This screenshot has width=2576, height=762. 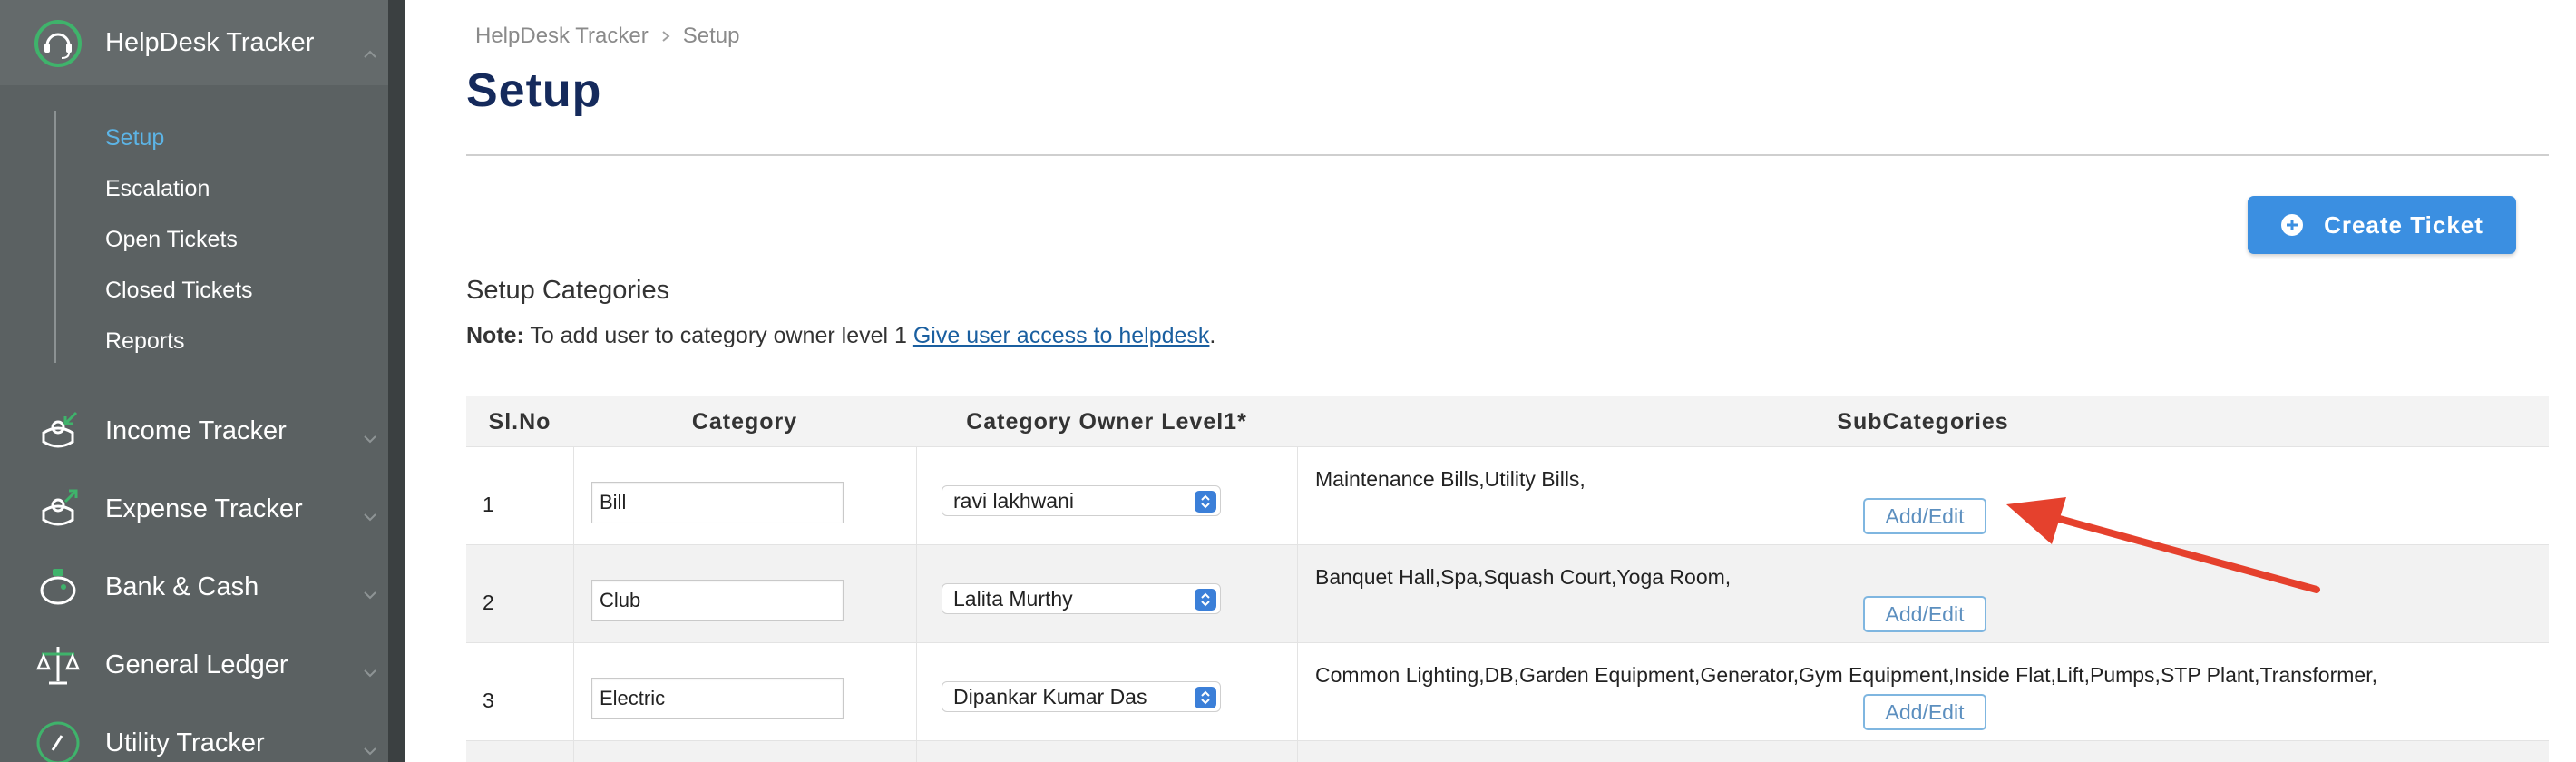 What do you see at coordinates (134, 138) in the screenshot?
I see `submenu-setup: Setup` at bounding box center [134, 138].